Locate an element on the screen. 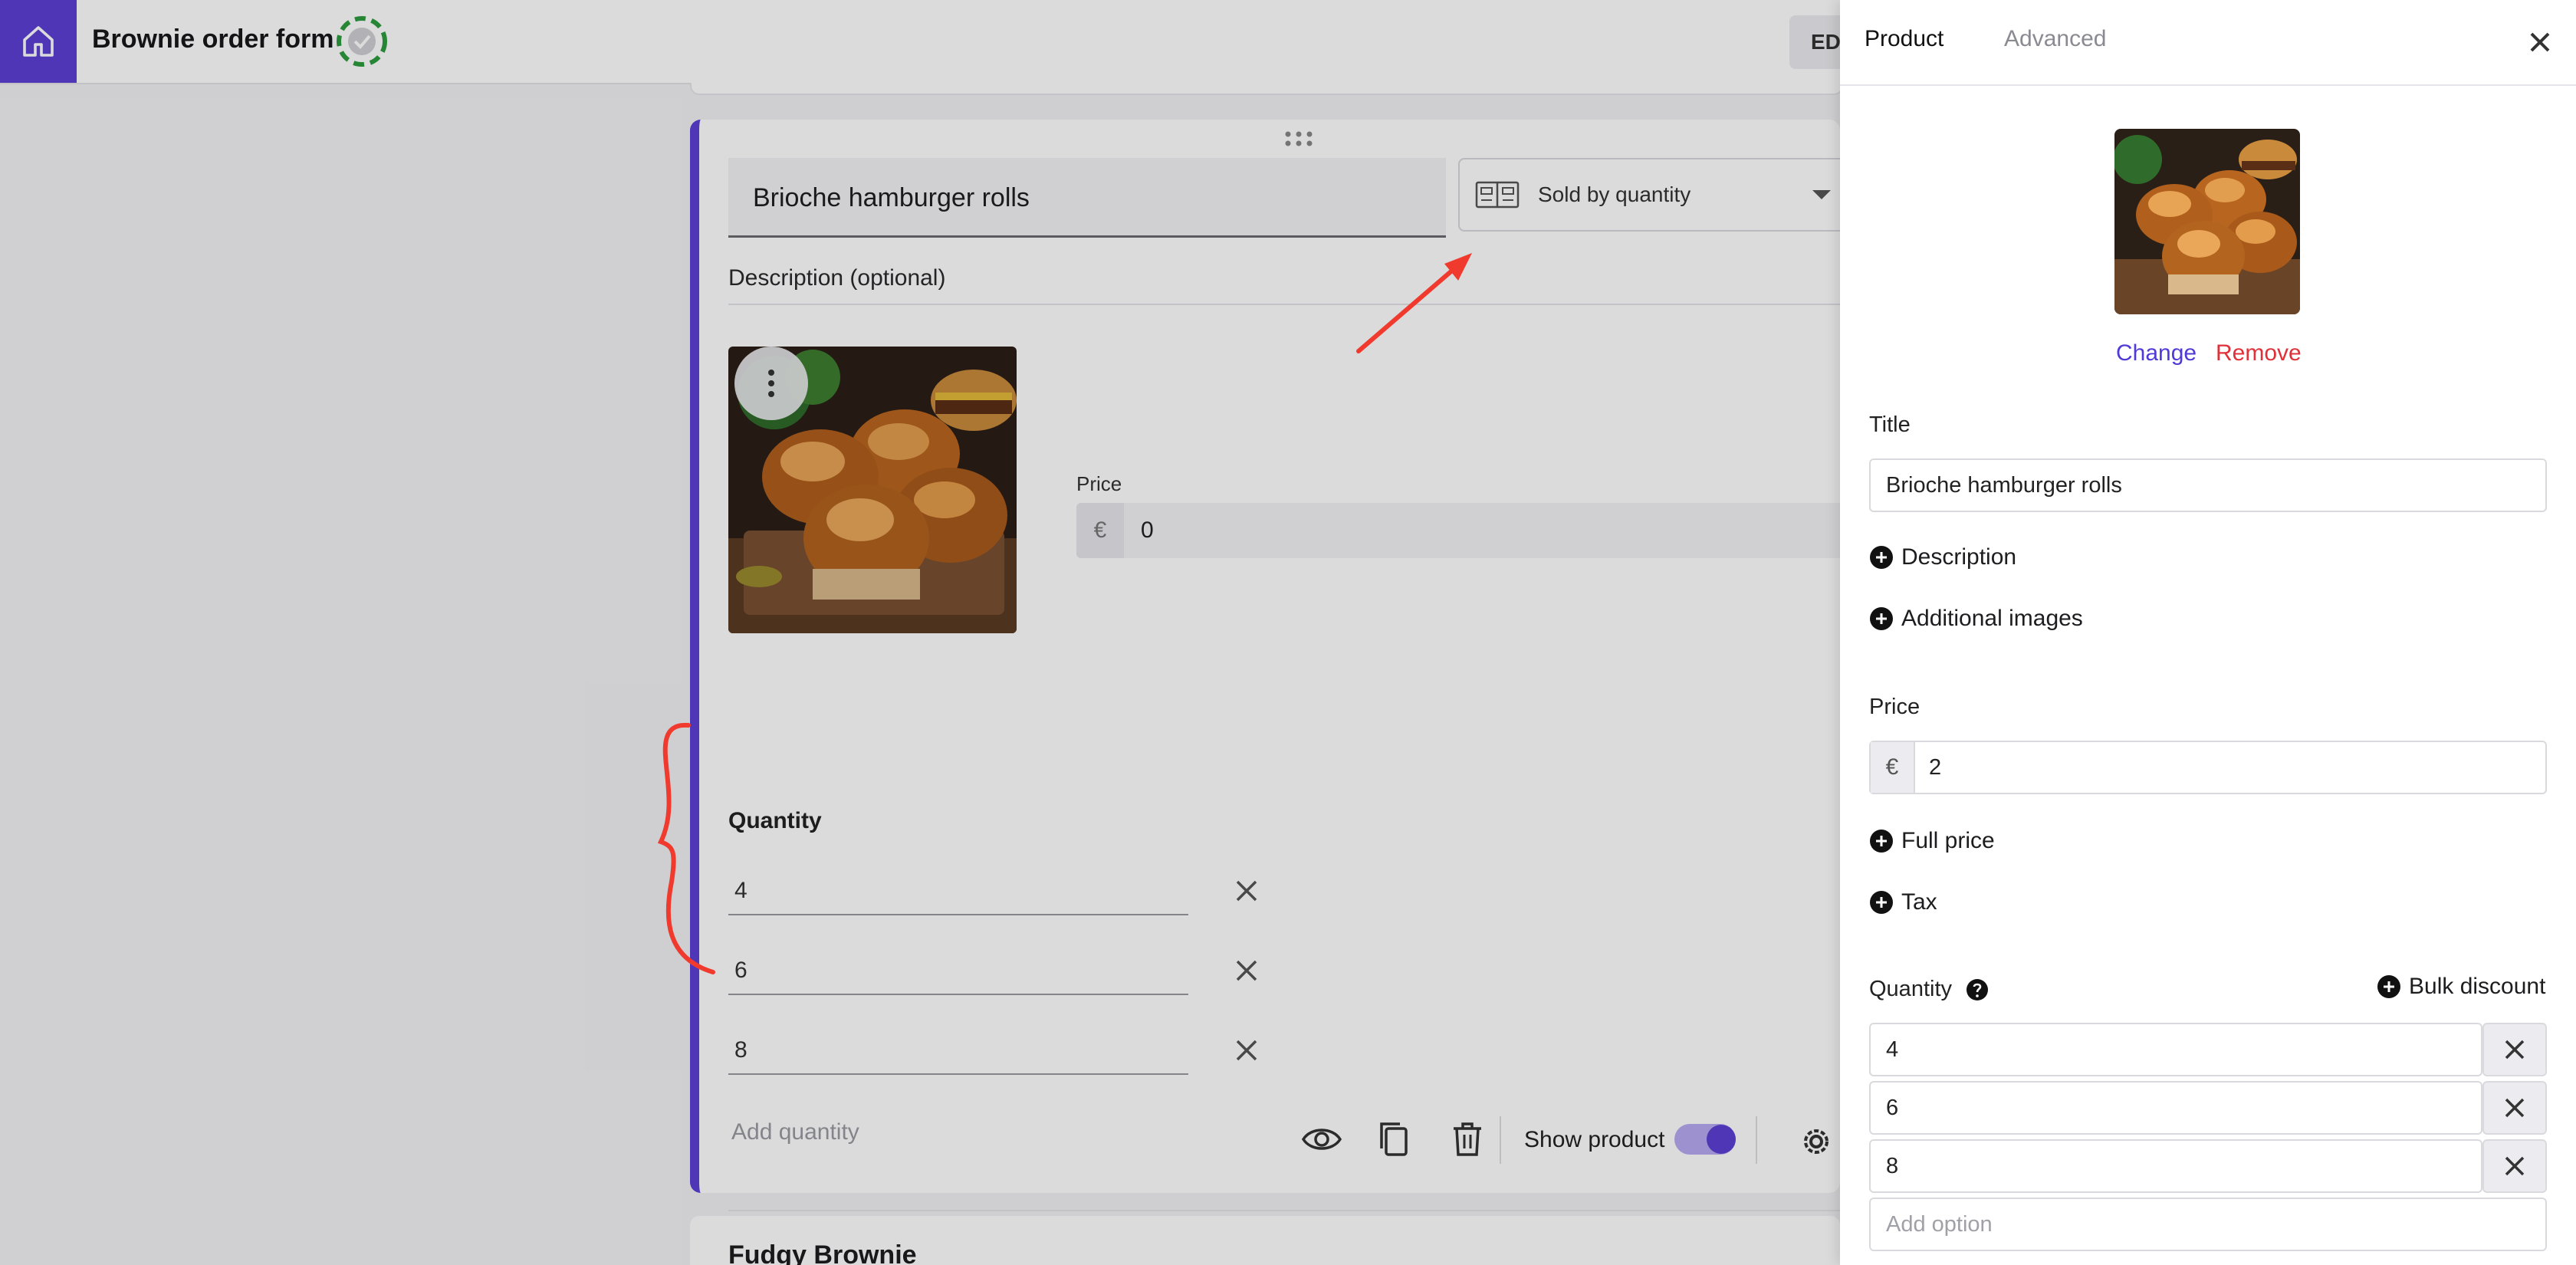 The width and height of the screenshot is (2576, 1265). add-full-price-label: Full price is located at coordinates (1948, 841).